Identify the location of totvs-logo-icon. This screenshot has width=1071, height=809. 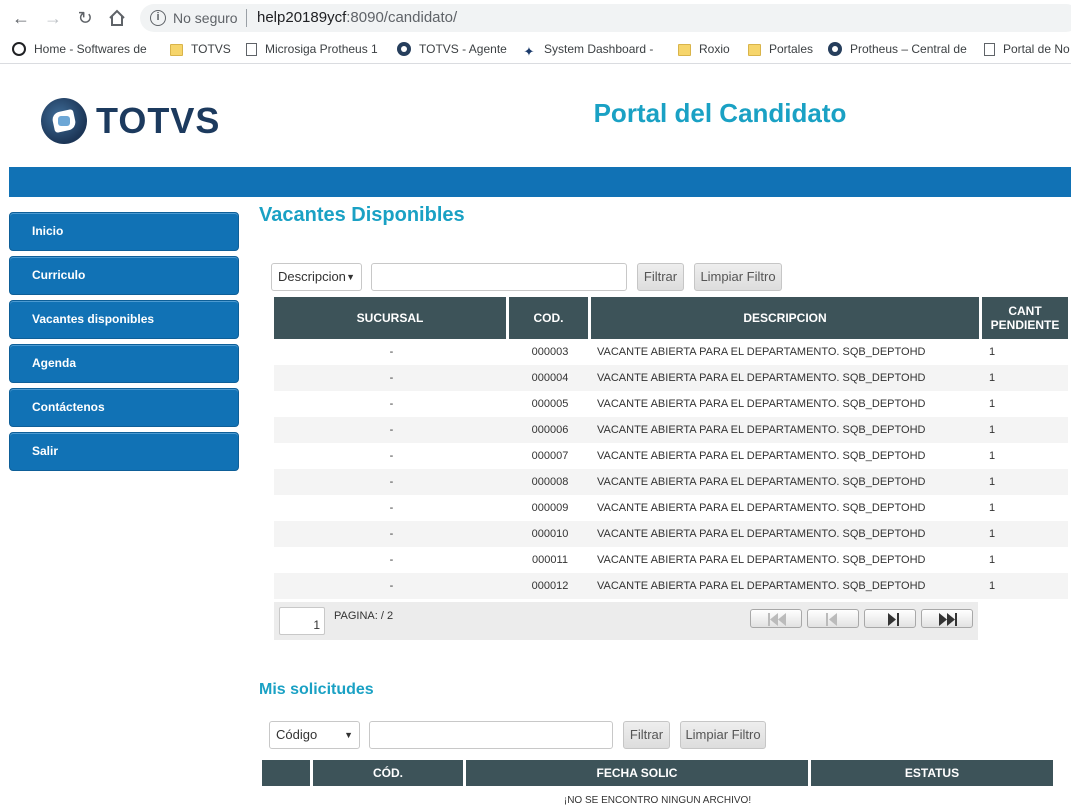
(64, 121).